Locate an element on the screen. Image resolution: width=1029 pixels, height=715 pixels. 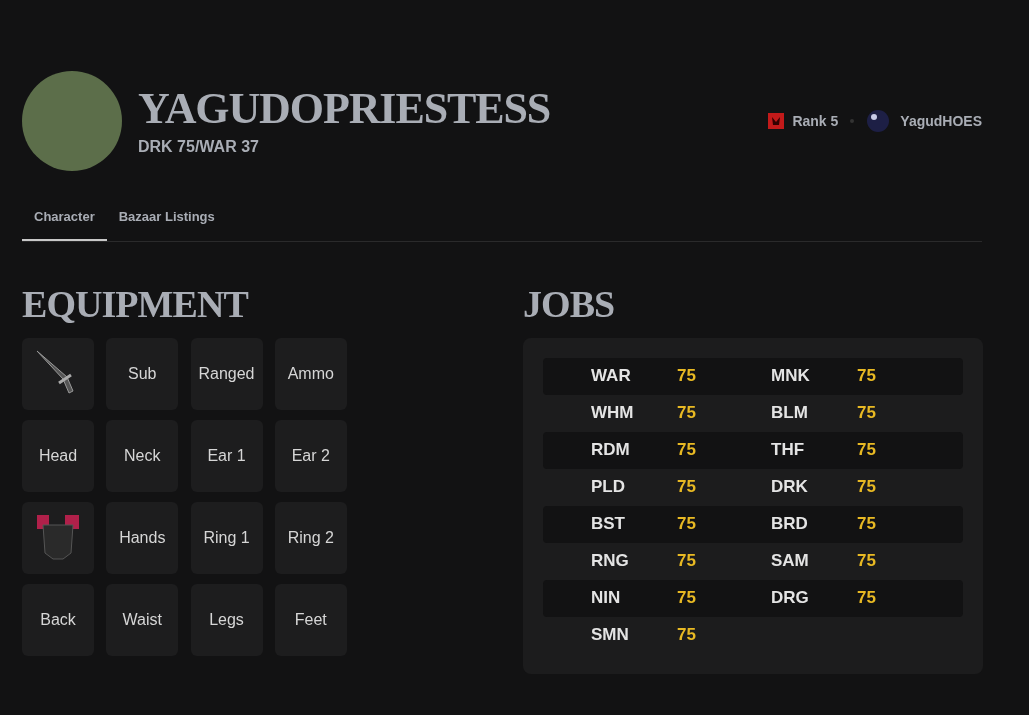
slot-label: Ranged is located at coordinates (226, 373).